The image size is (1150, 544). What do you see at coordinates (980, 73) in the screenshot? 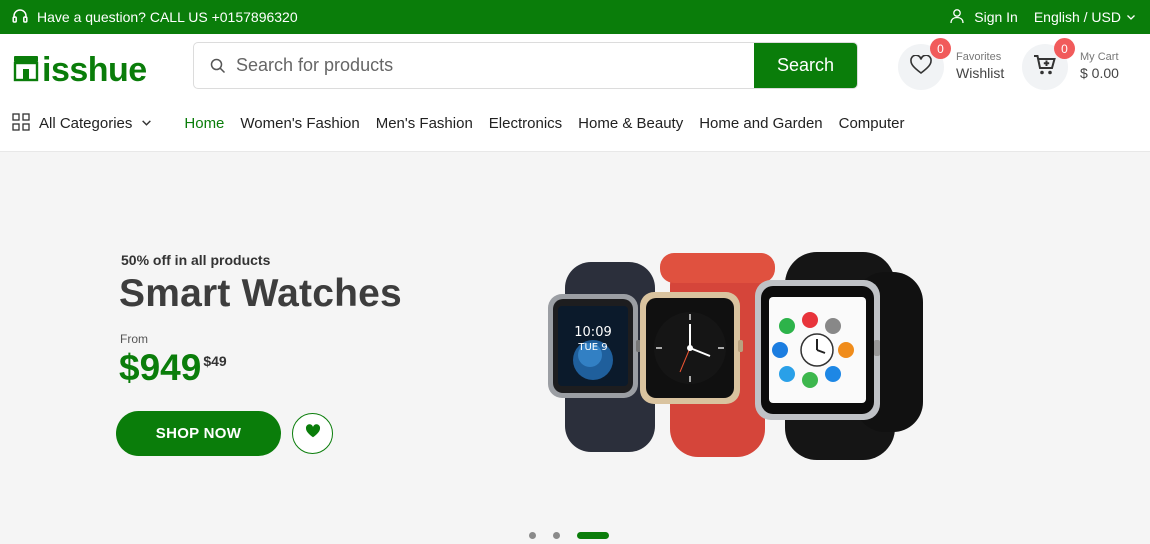
I see `wishlist-label: Wishlist` at bounding box center [980, 73].